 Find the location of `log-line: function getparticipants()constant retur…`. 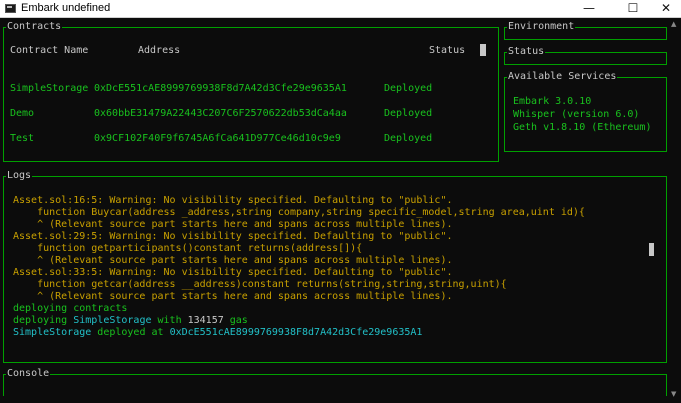

log-line: function getparticipants()constant retur… is located at coordinates (188, 248).